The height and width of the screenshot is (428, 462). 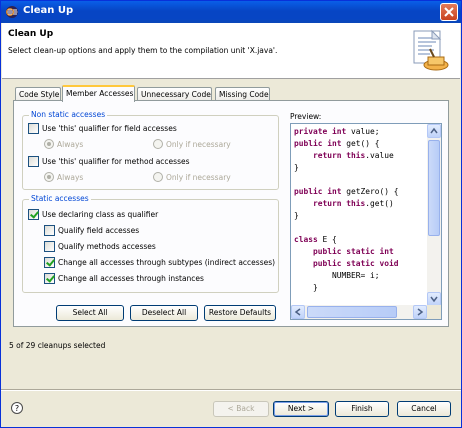 What do you see at coordinates (339, 155) in the screenshot?
I see `code-keyword: return this` at bounding box center [339, 155].